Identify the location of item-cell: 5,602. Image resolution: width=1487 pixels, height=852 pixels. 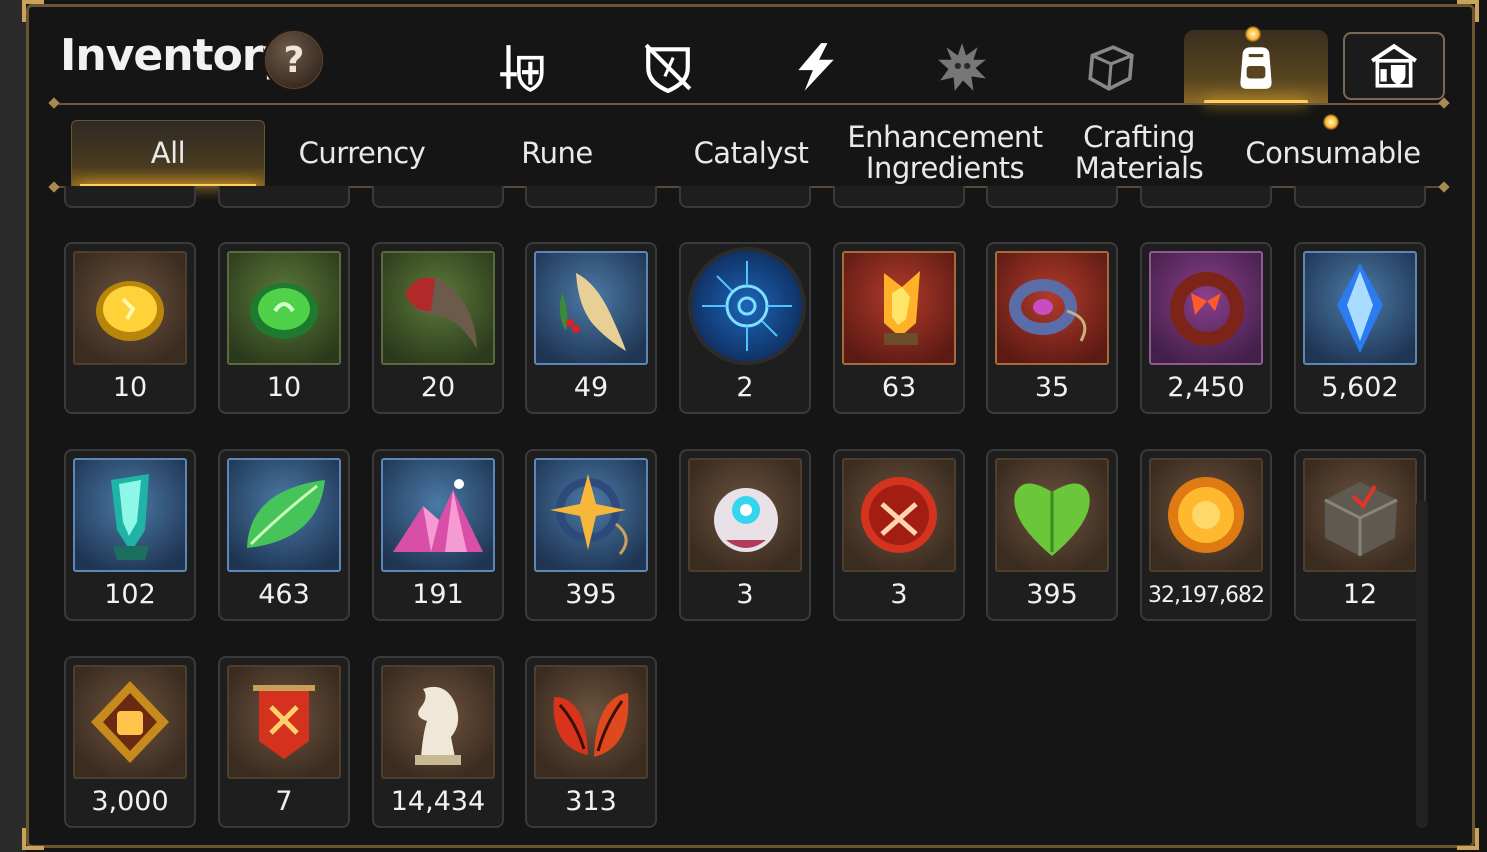
(1360, 328).